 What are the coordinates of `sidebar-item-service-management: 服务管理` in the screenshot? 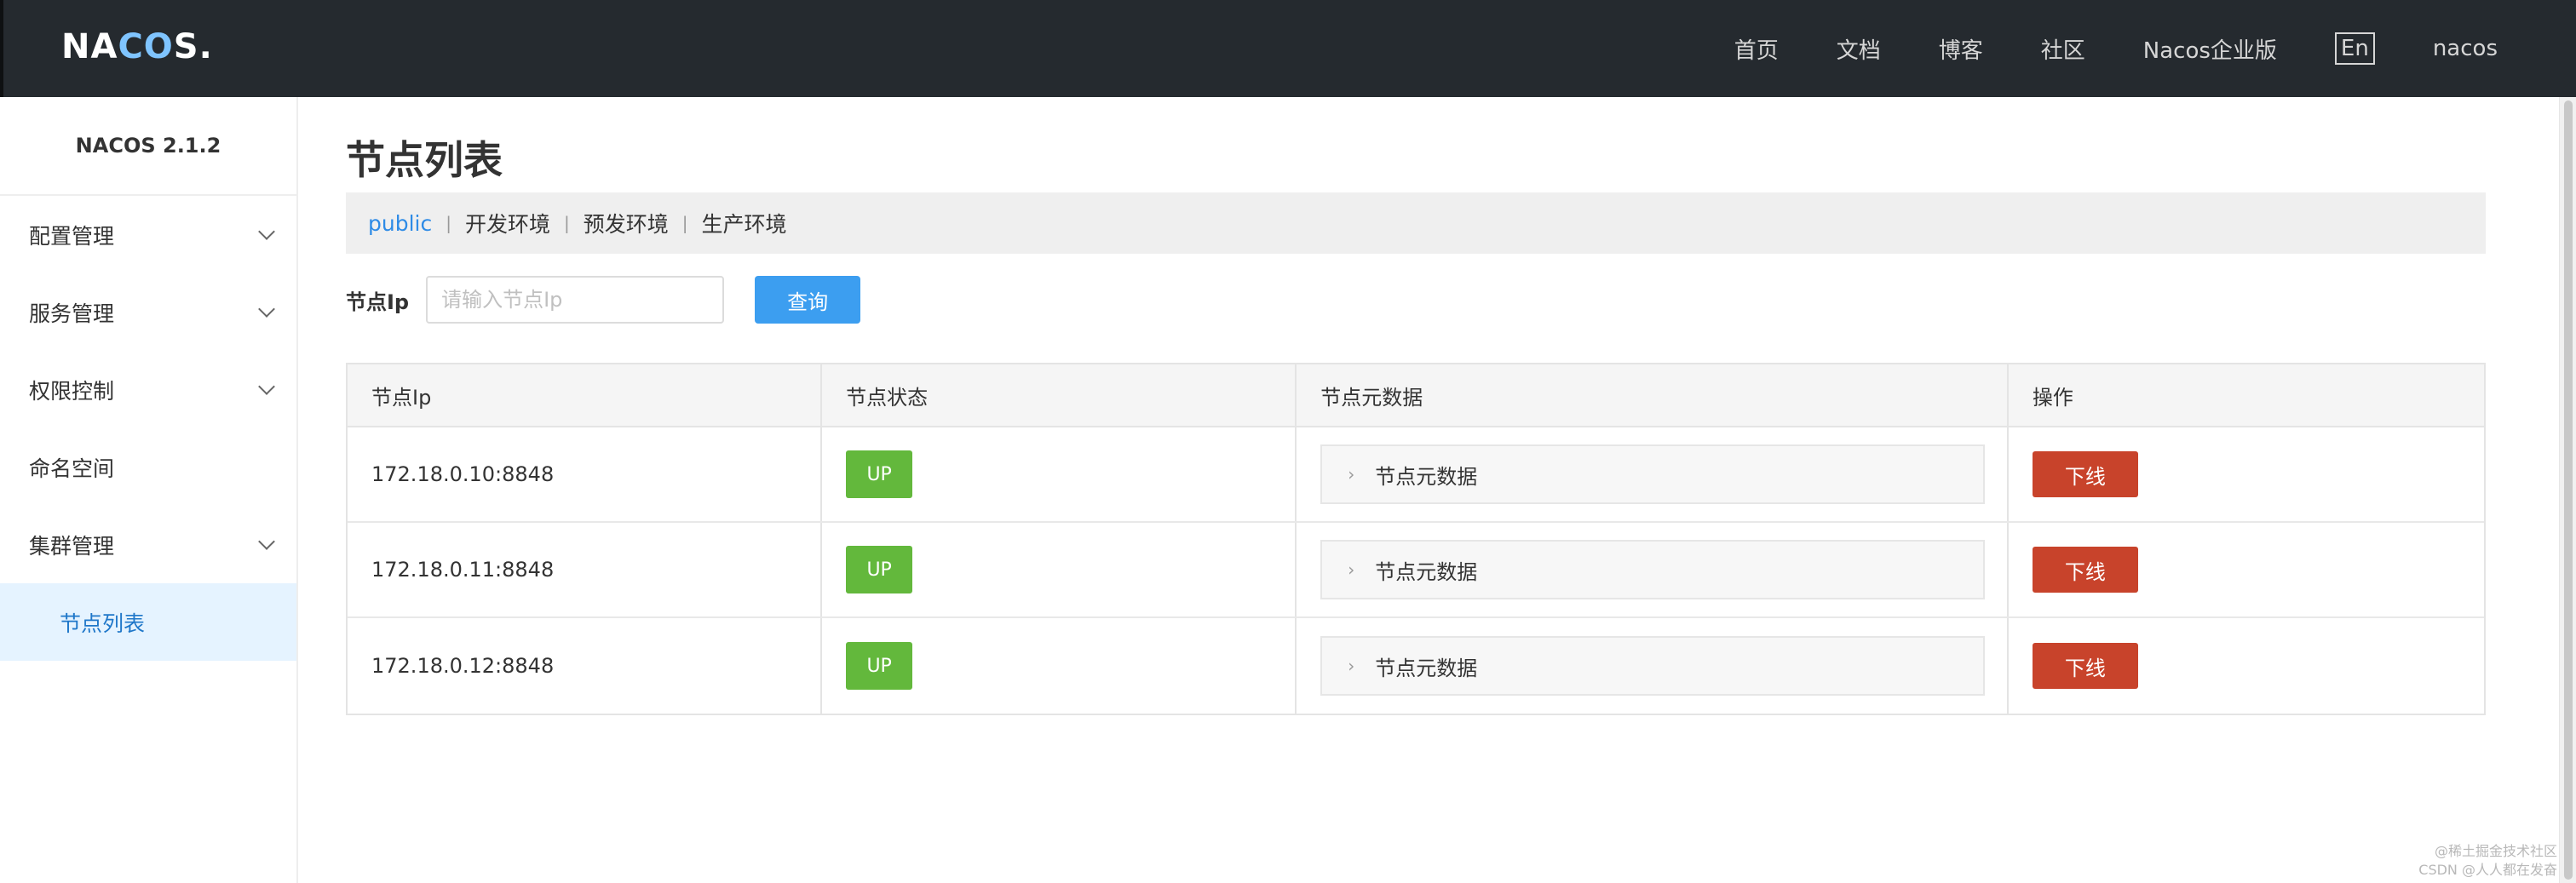 It's located at (148, 312).